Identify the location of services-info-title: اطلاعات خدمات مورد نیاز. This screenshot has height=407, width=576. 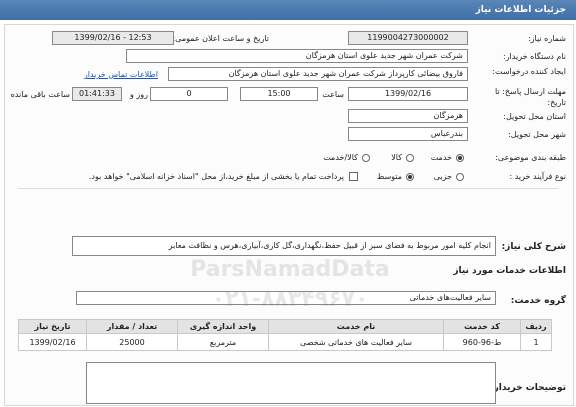
(509, 271).